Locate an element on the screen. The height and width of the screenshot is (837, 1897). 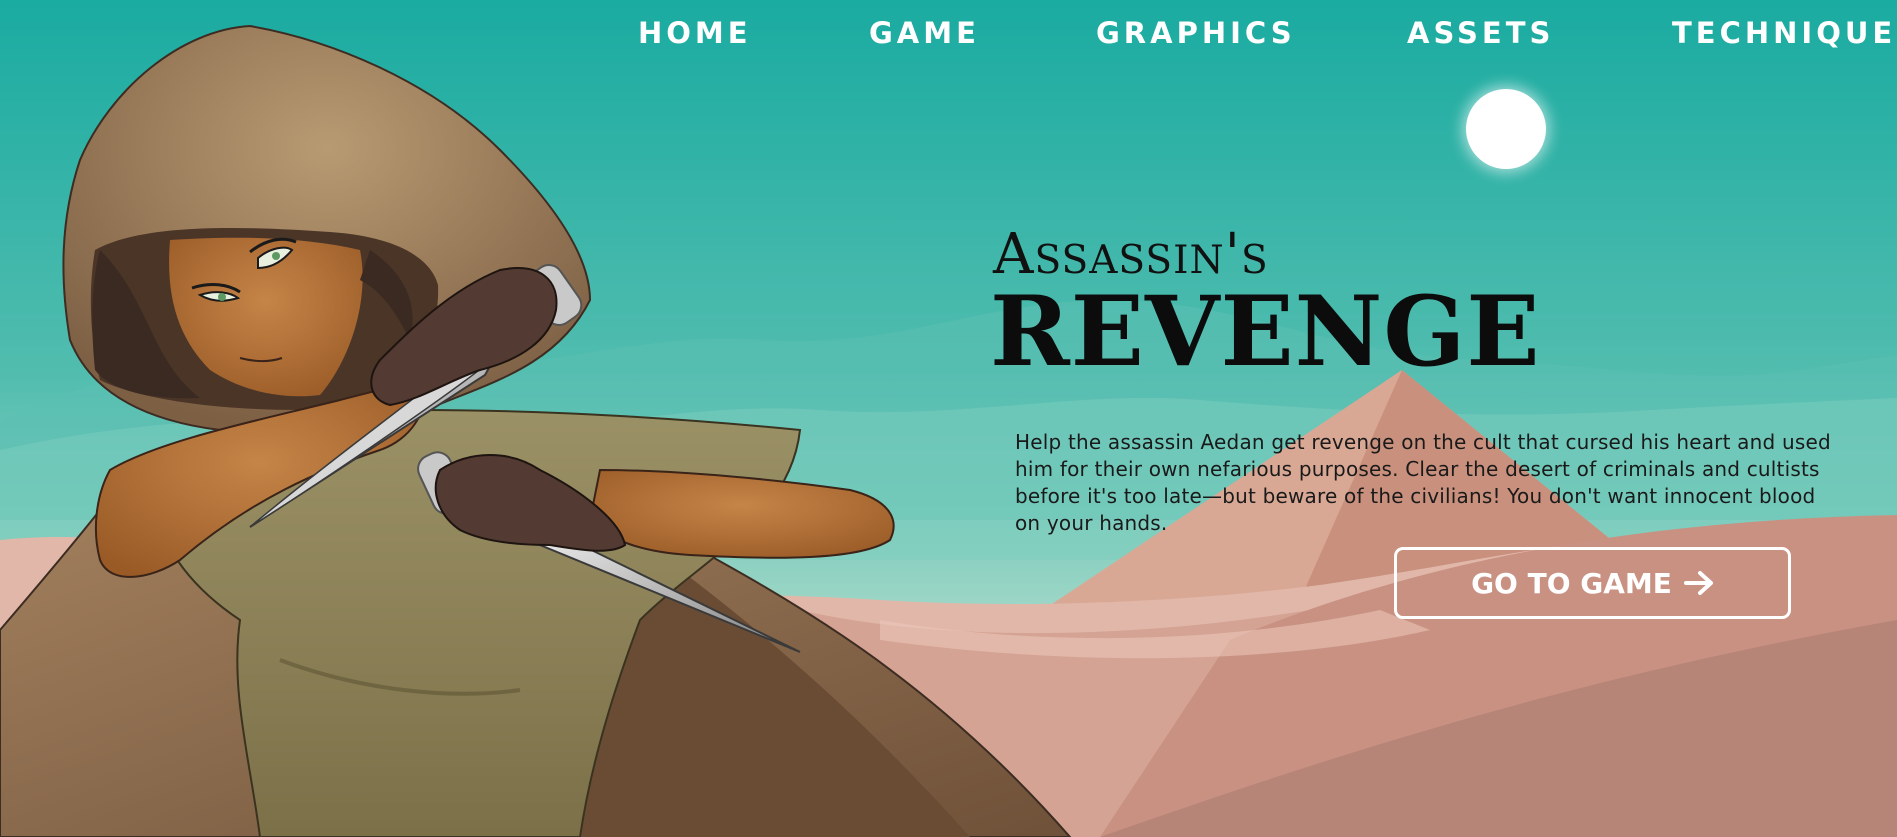
top-nav: HOME GAME GRAPHICS ASSETS TECHNIQUE is located at coordinates (948, 33).